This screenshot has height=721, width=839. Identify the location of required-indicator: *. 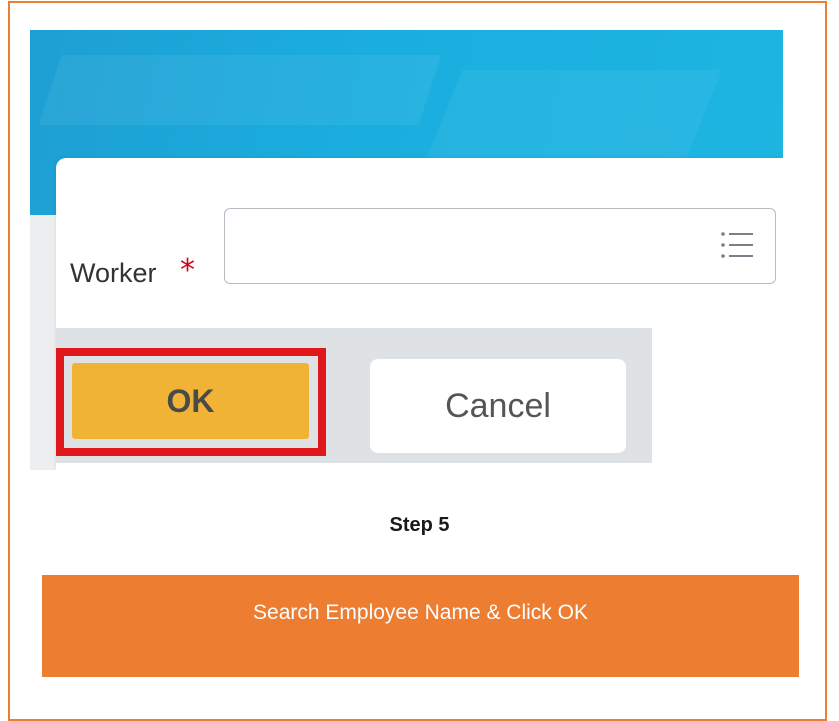
(187, 270).